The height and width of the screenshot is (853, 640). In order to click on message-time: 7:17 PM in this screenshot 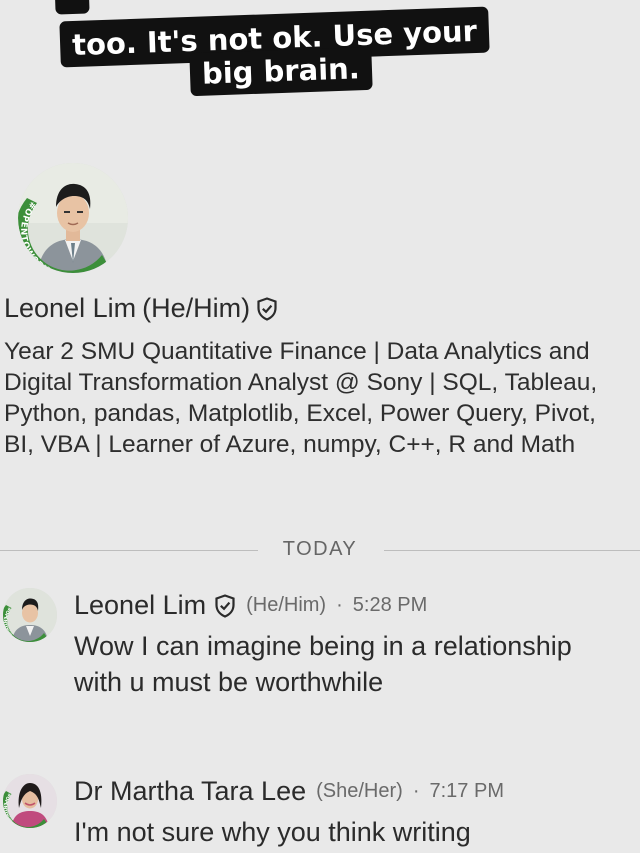, I will do `click(466, 791)`.